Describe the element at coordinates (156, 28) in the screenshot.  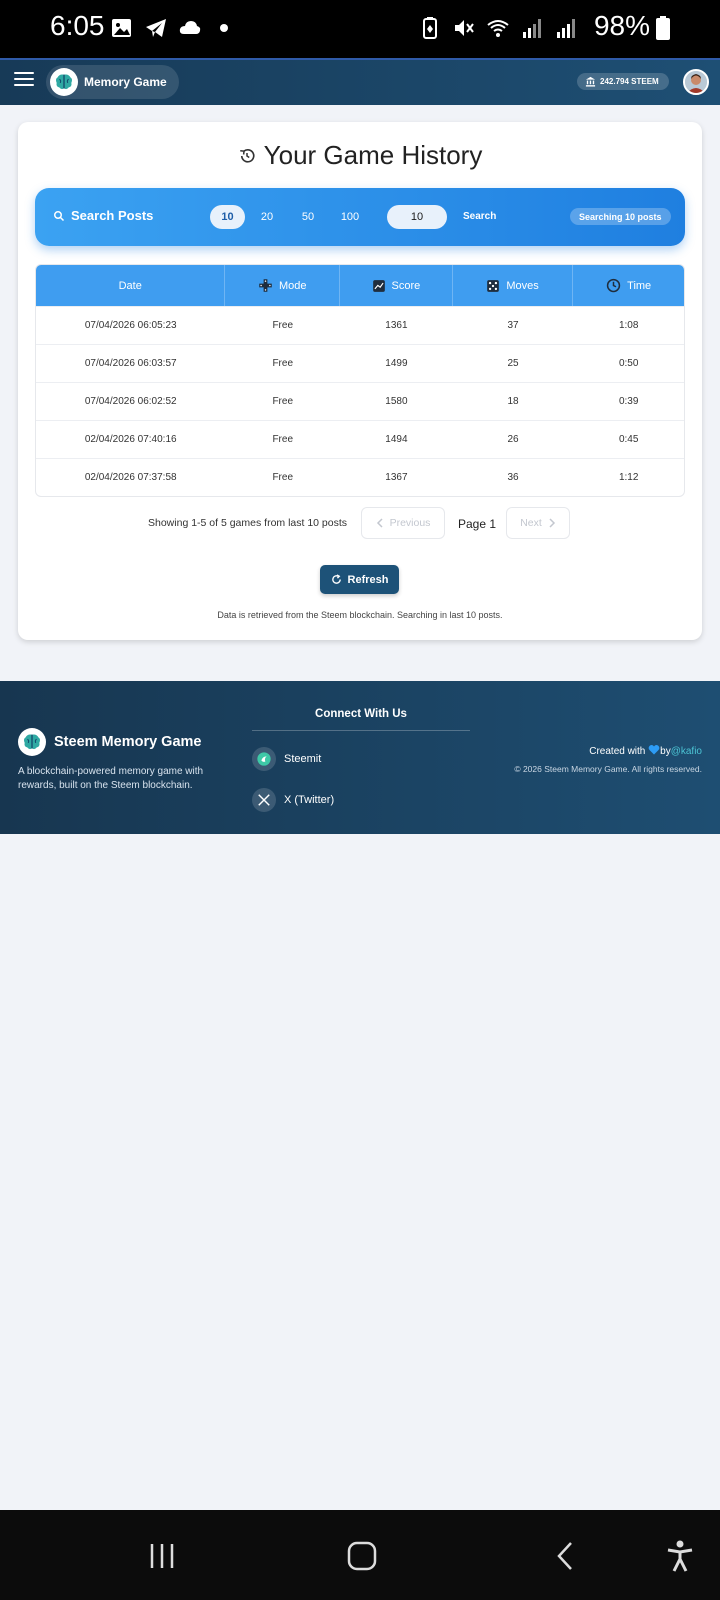
I see `telegram-icon` at that location.